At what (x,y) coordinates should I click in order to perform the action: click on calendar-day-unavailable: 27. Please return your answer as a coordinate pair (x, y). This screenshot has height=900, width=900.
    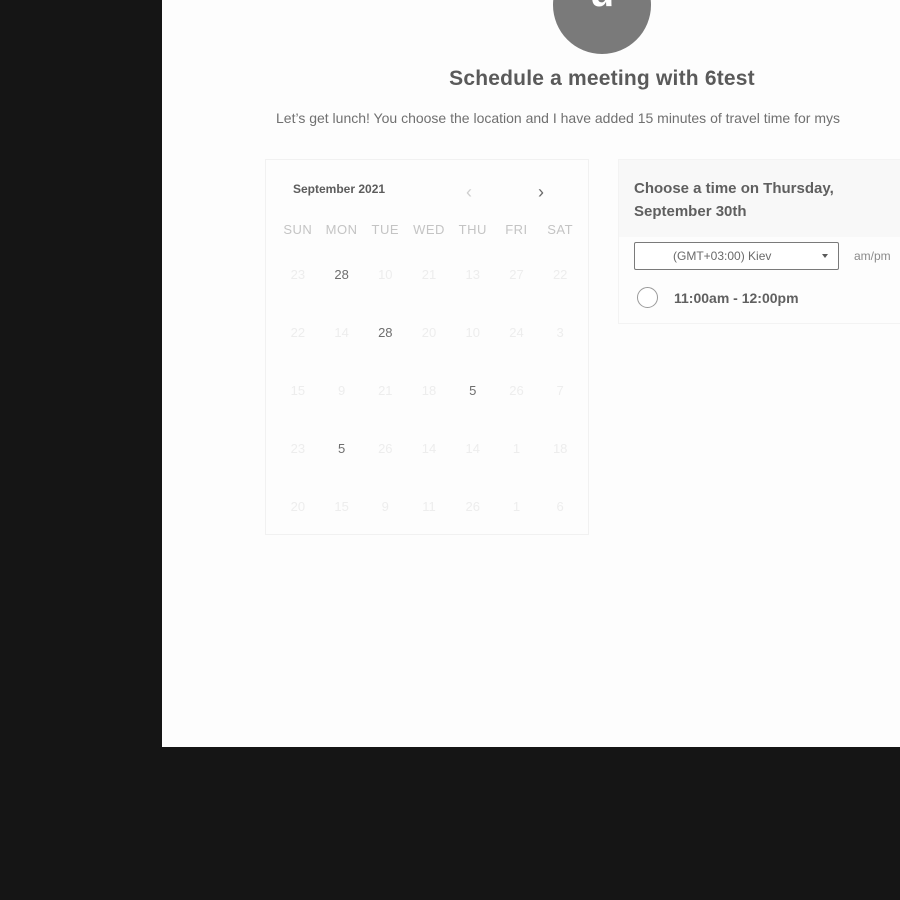
    Looking at the image, I should click on (516, 274).